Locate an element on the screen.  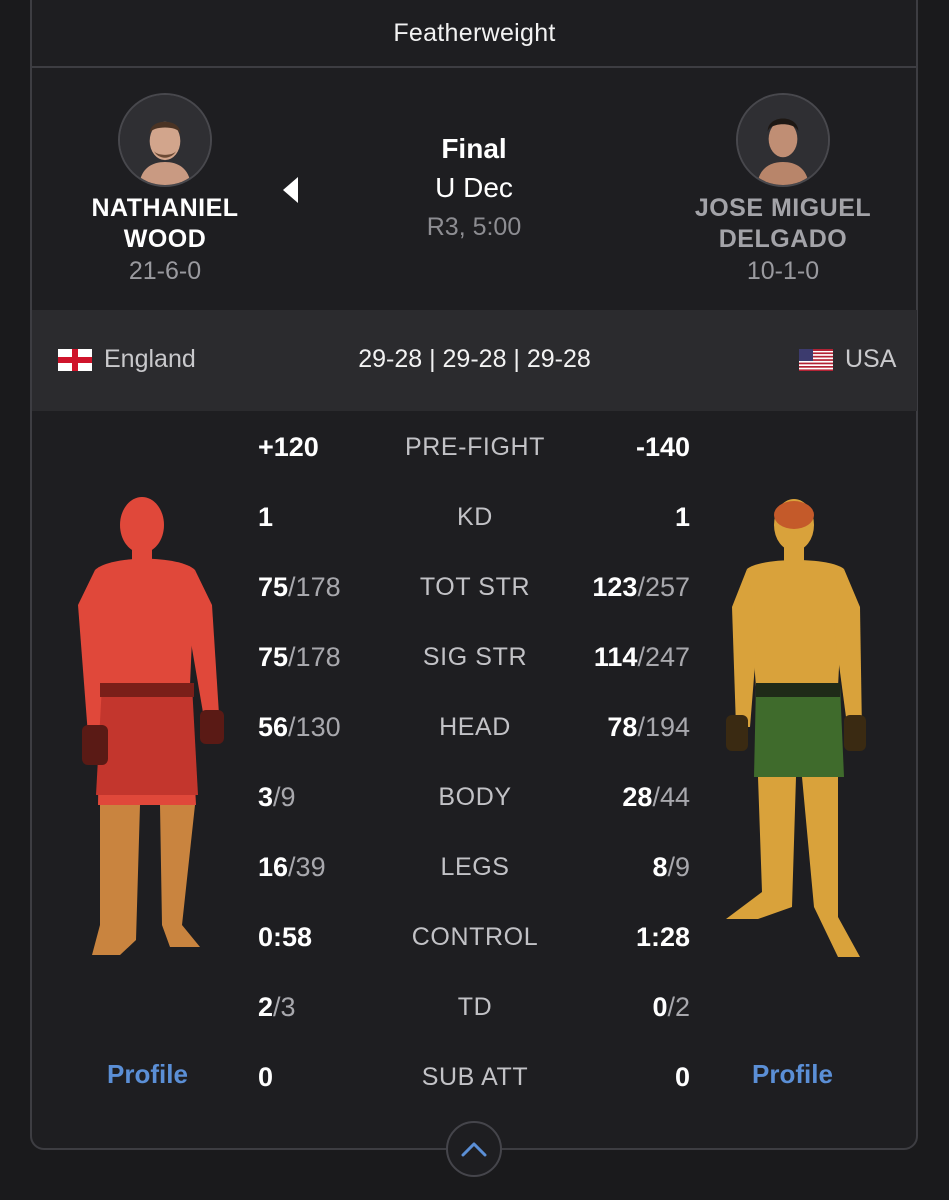
stat-left-value: 3/9 is located at coordinates (277, 797).